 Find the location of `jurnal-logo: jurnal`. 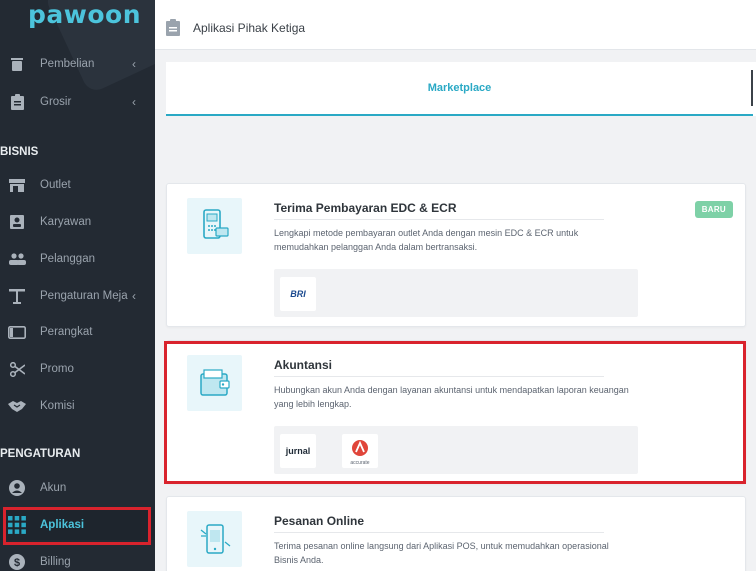

jurnal-logo: jurnal is located at coordinates (298, 451).